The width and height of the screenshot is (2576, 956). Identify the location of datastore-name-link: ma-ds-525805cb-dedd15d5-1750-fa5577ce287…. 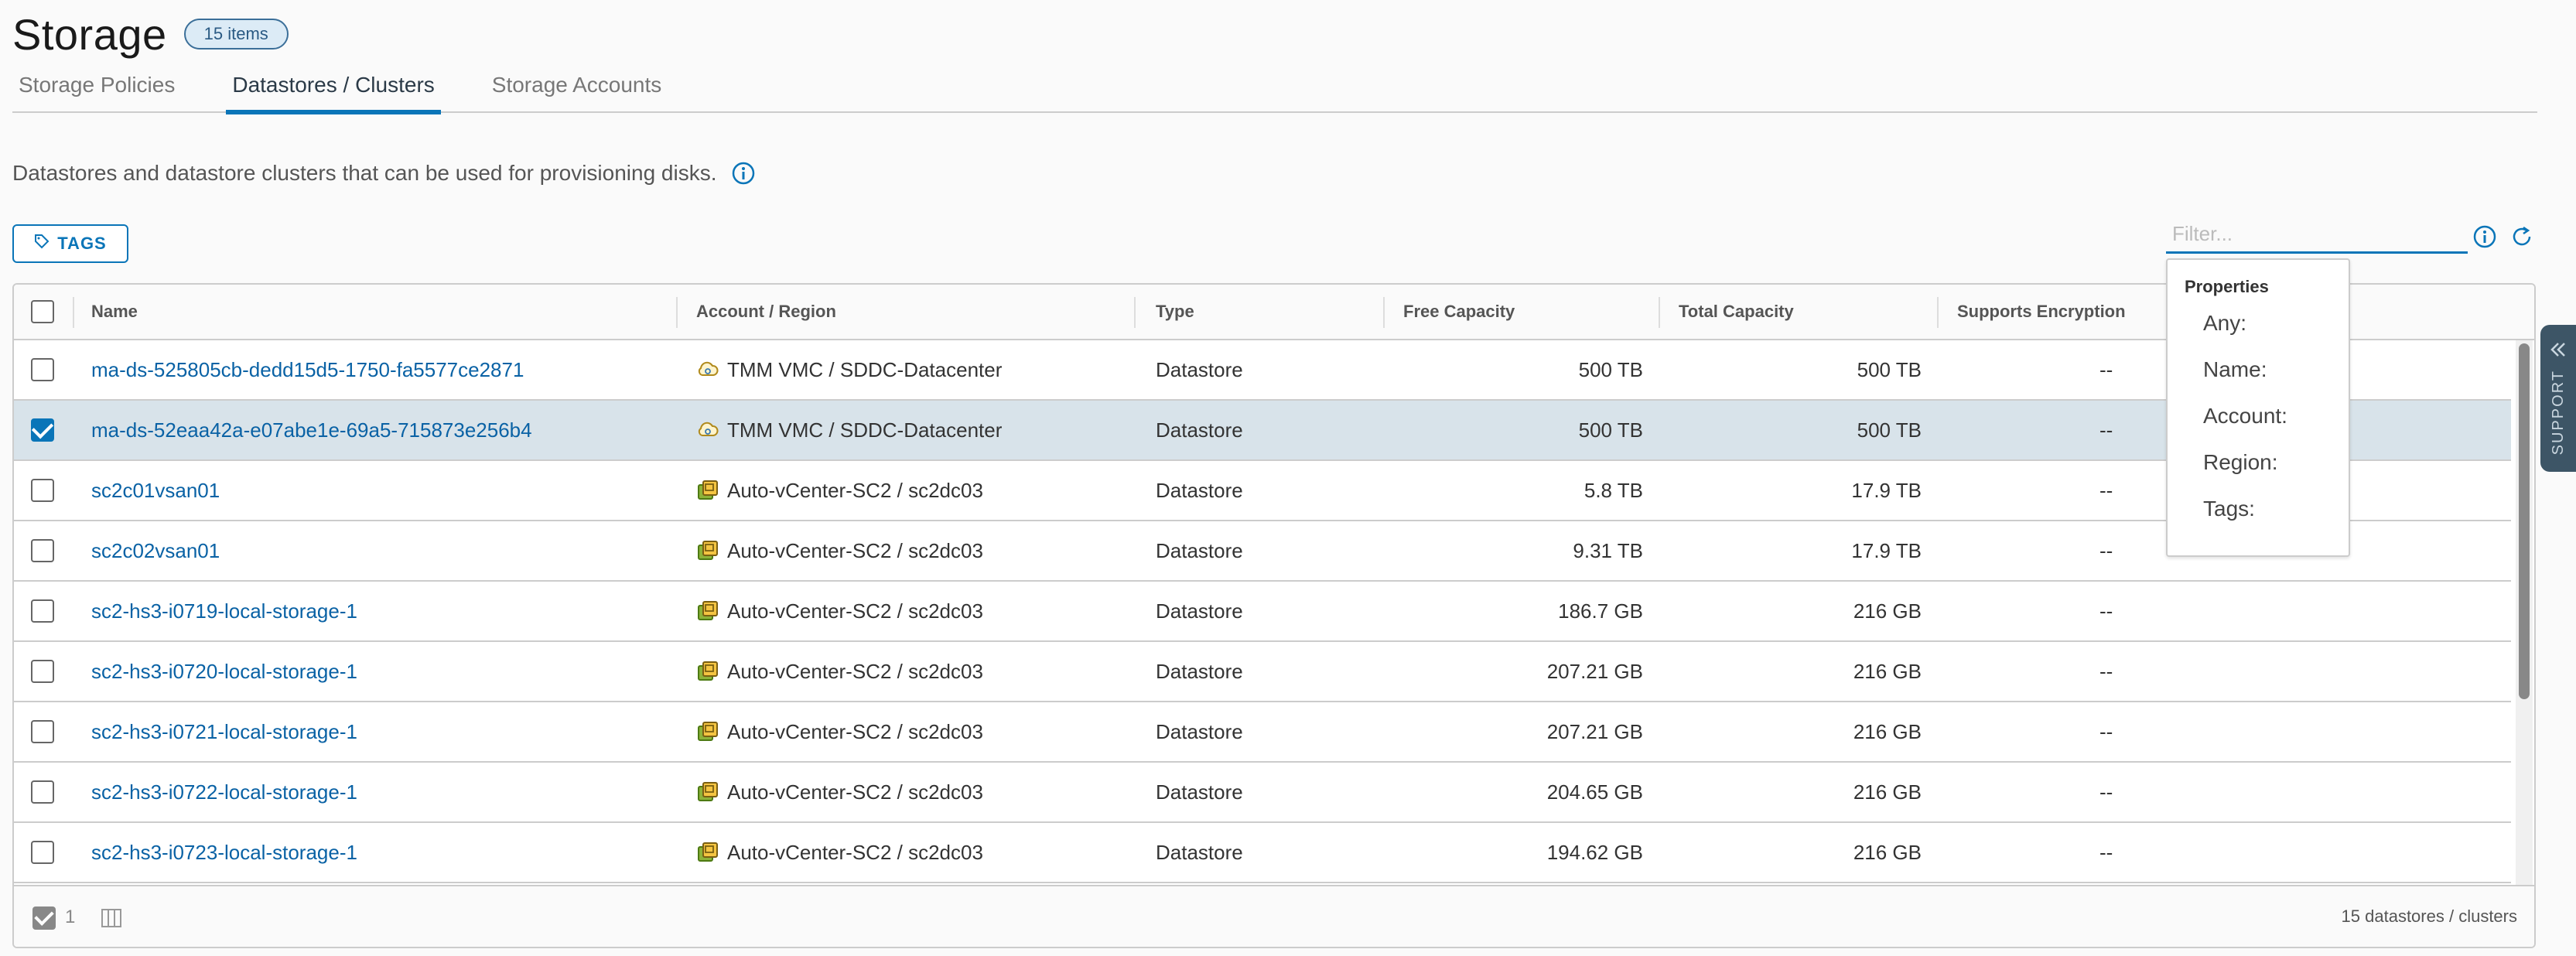
(307, 369).